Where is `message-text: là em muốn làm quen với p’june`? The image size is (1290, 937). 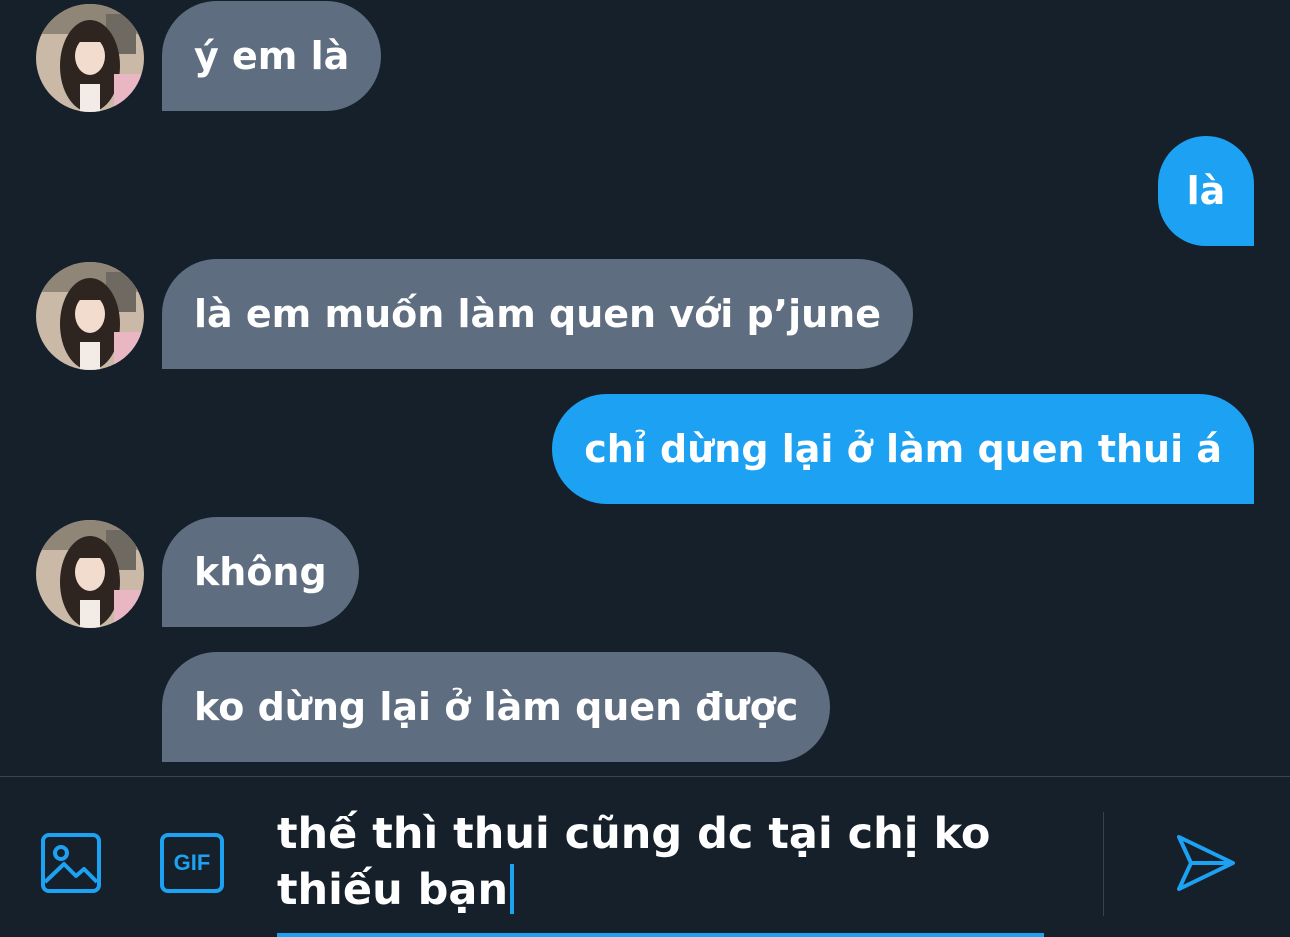
message-text: là em muốn làm quen với p’june is located at coordinates (538, 314).